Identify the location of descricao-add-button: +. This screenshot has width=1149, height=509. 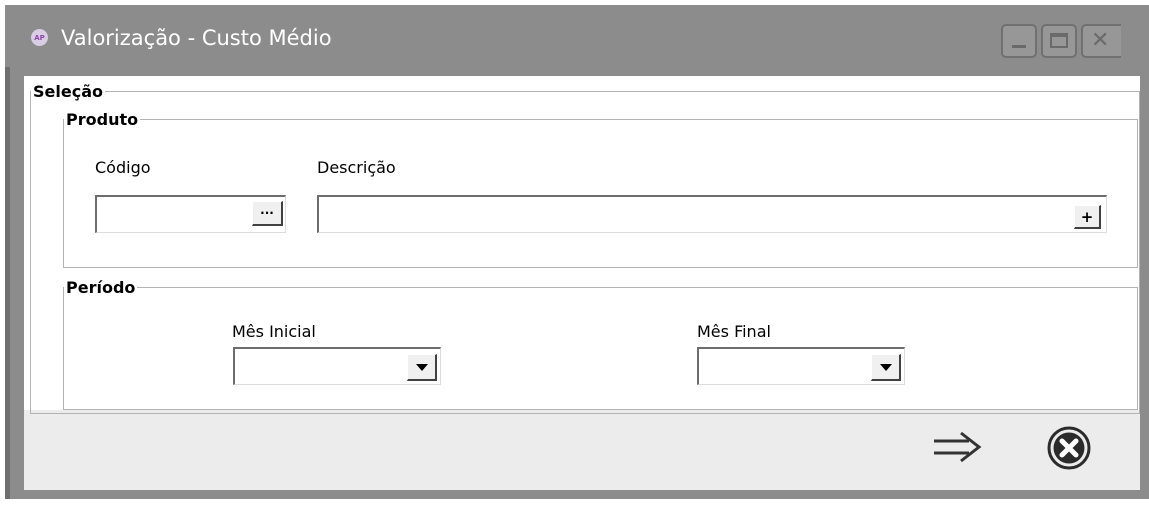
(1087, 217).